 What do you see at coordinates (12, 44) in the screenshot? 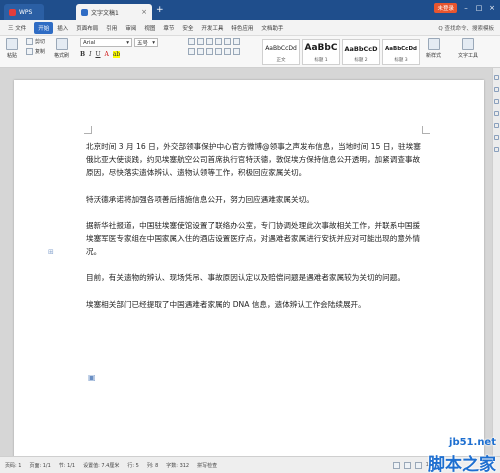
I see `paste-icon` at bounding box center [12, 44].